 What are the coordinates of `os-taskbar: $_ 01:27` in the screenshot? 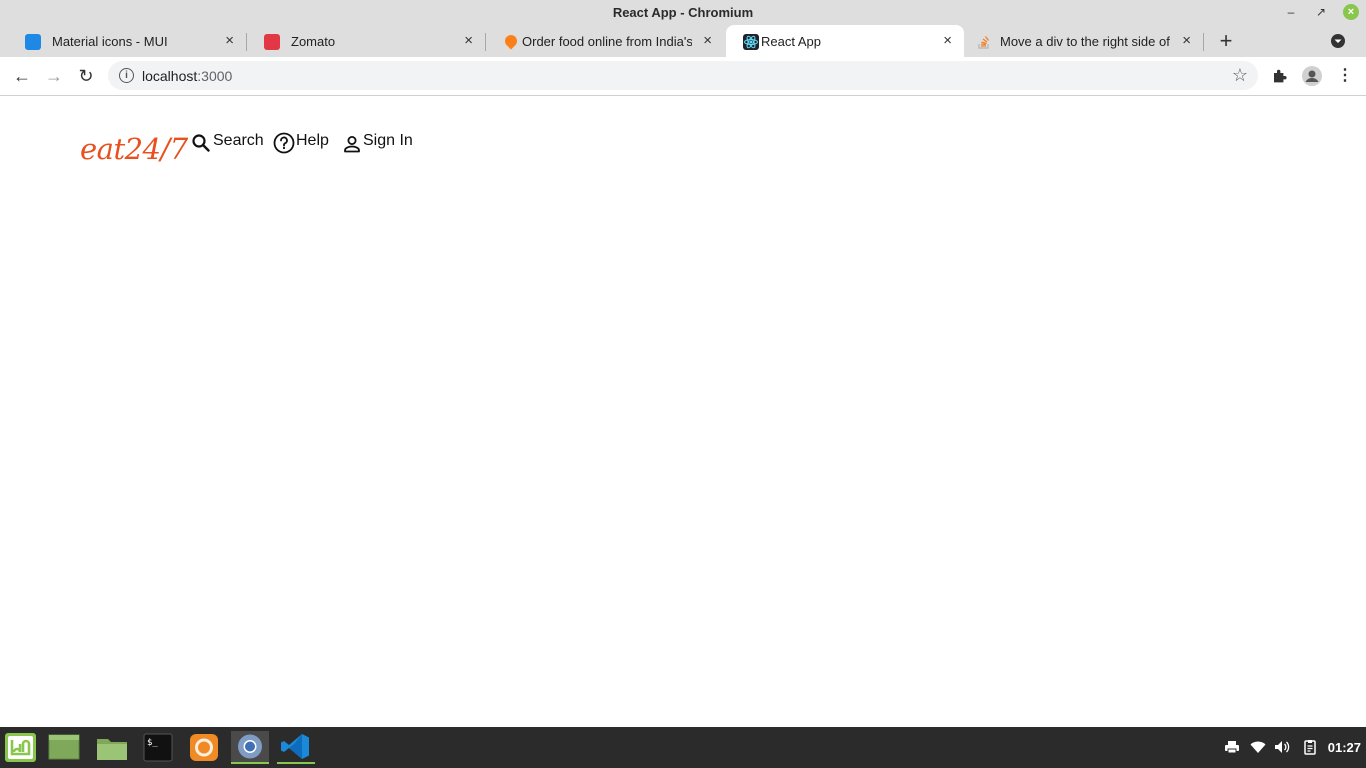 It's located at (683, 747).